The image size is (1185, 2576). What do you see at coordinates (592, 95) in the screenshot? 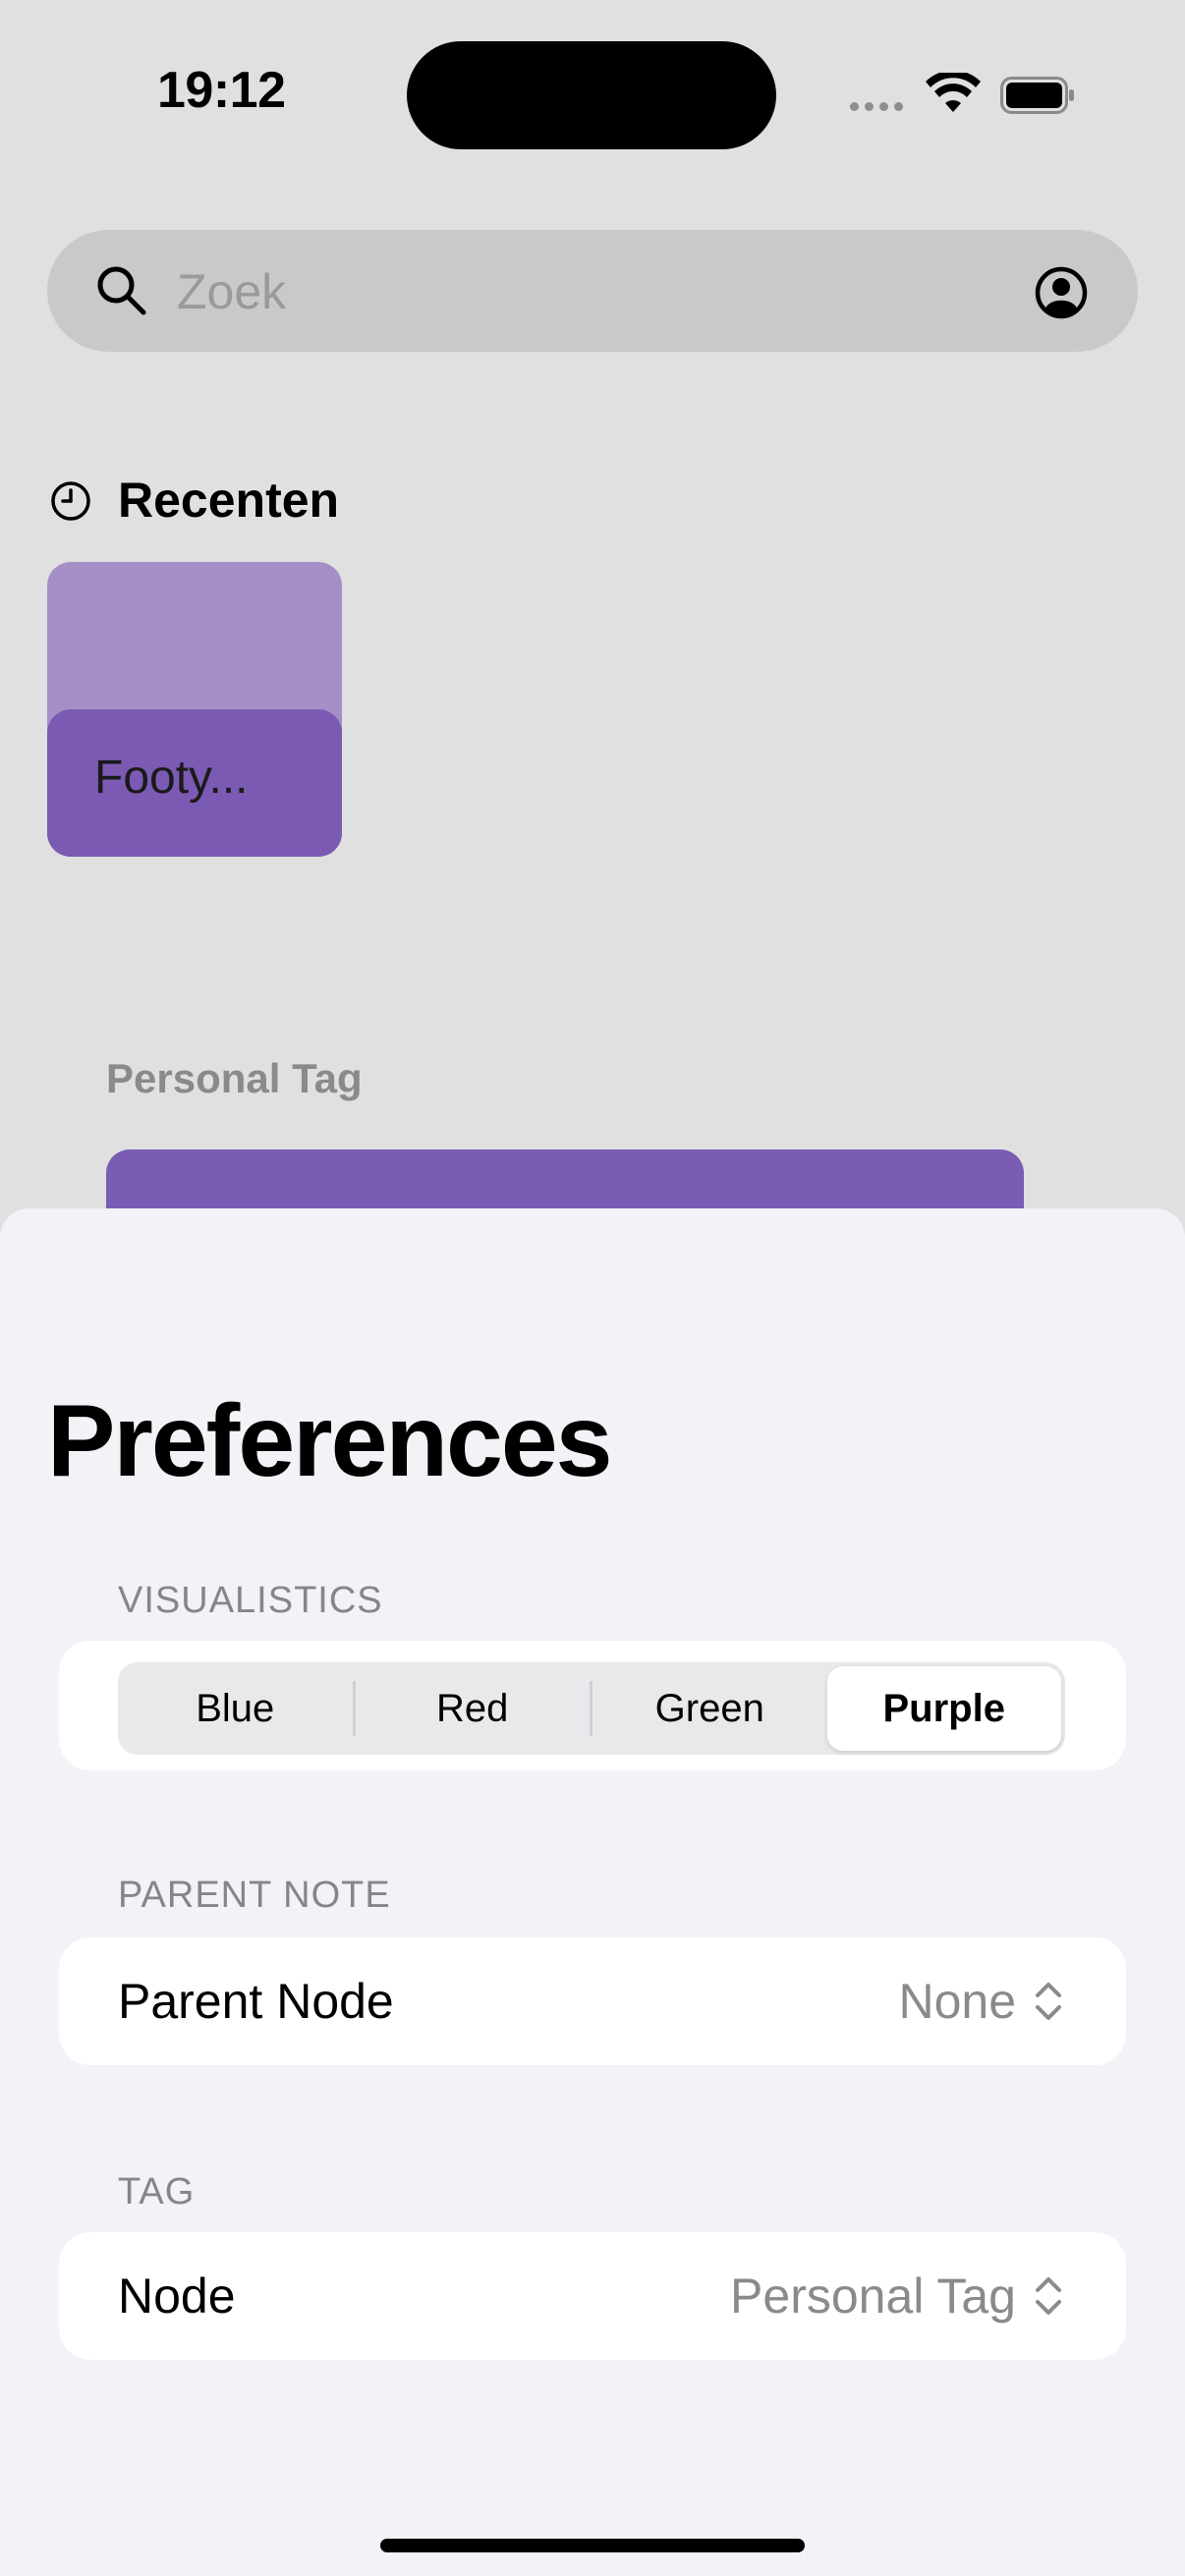
I see `dynamic-island` at bounding box center [592, 95].